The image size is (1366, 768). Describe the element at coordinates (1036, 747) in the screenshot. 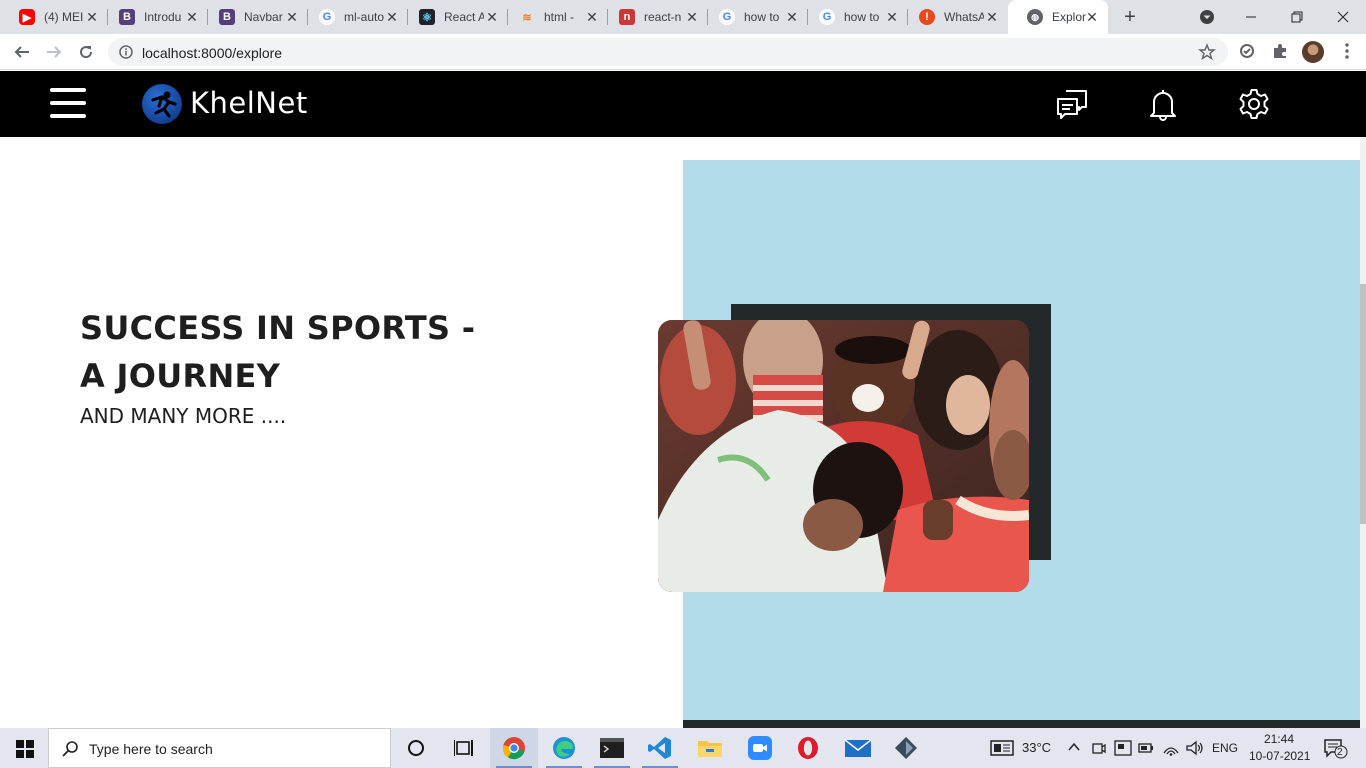

I see `weather-temperature: 33°C` at that location.